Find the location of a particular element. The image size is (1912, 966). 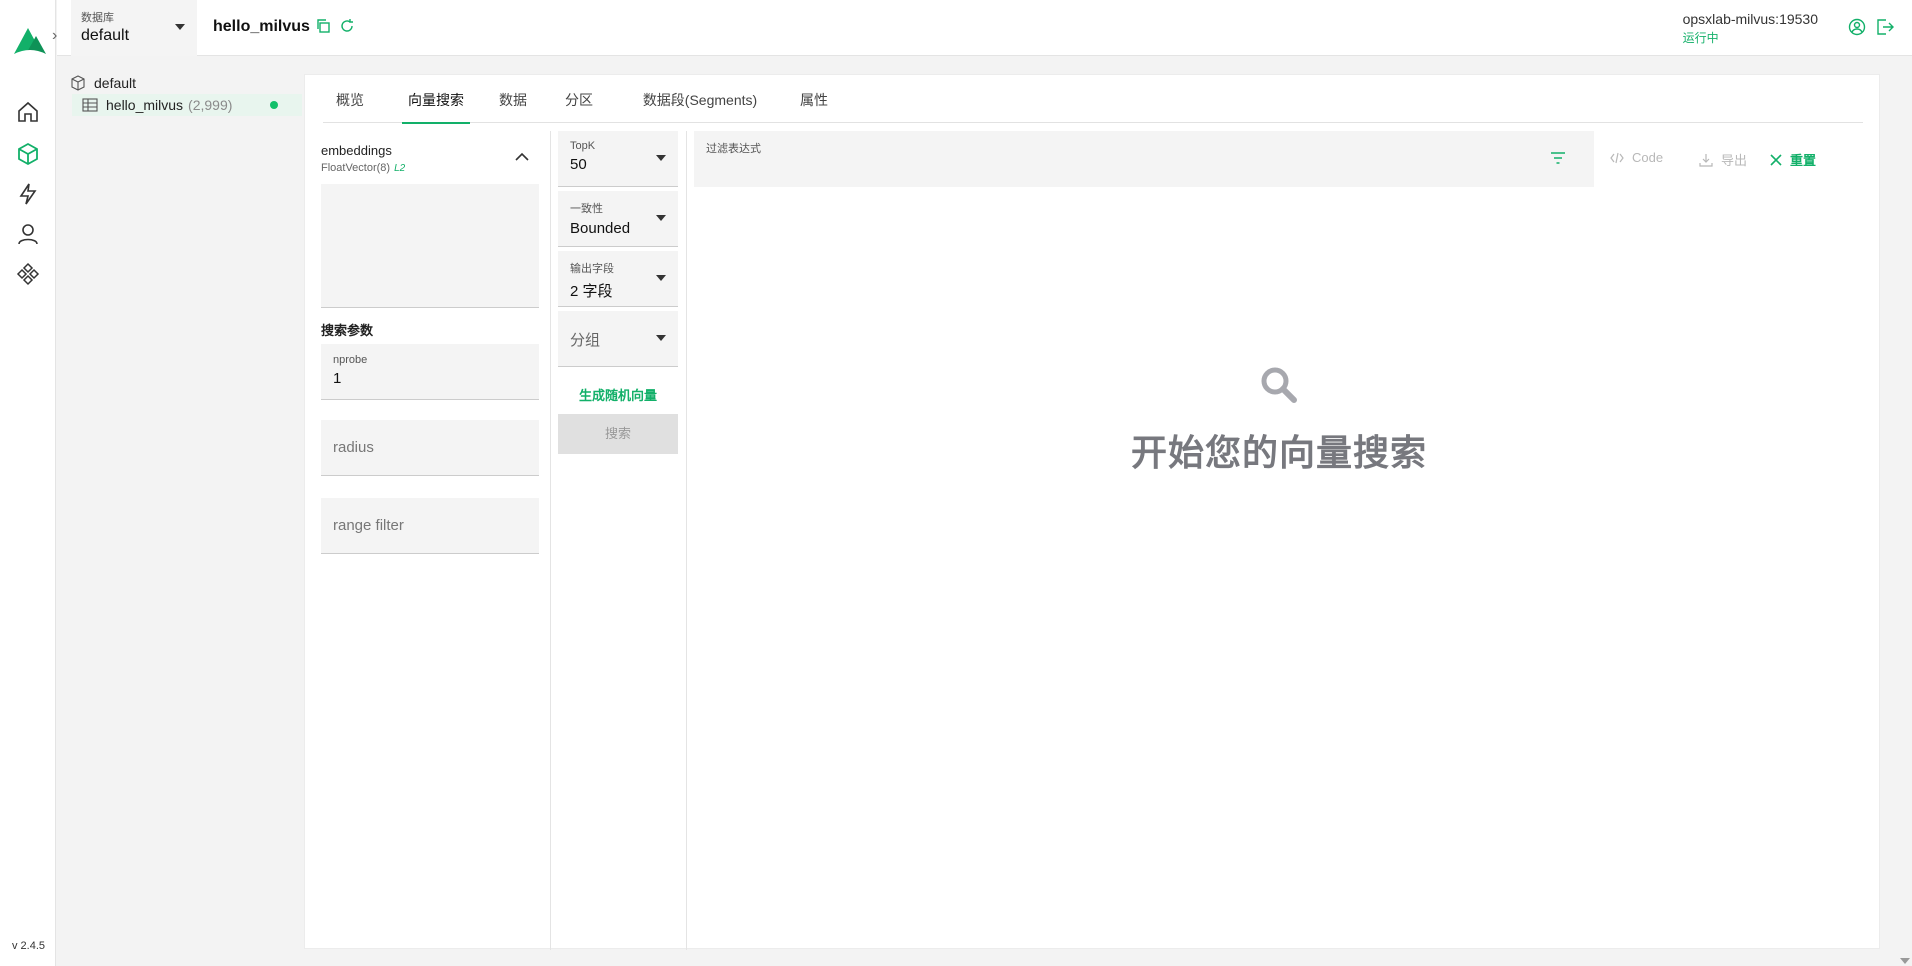

connection-host: opsxlab-milvus:19530 is located at coordinates (1750, 19).